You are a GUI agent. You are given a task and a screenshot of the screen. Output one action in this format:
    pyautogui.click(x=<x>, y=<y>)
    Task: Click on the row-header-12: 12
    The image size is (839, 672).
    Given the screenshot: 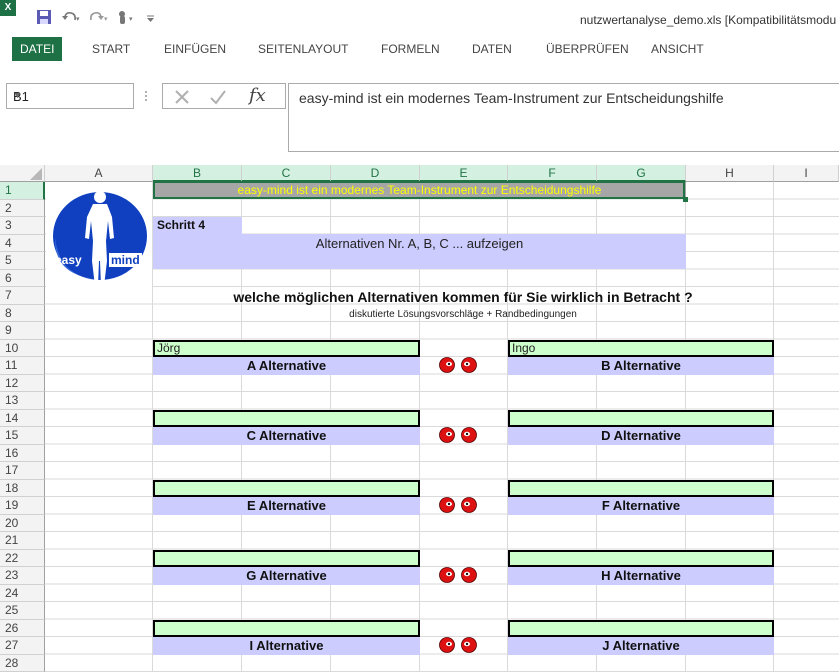 What is the action you would take?
    pyautogui.click(x=22, y=383)
    